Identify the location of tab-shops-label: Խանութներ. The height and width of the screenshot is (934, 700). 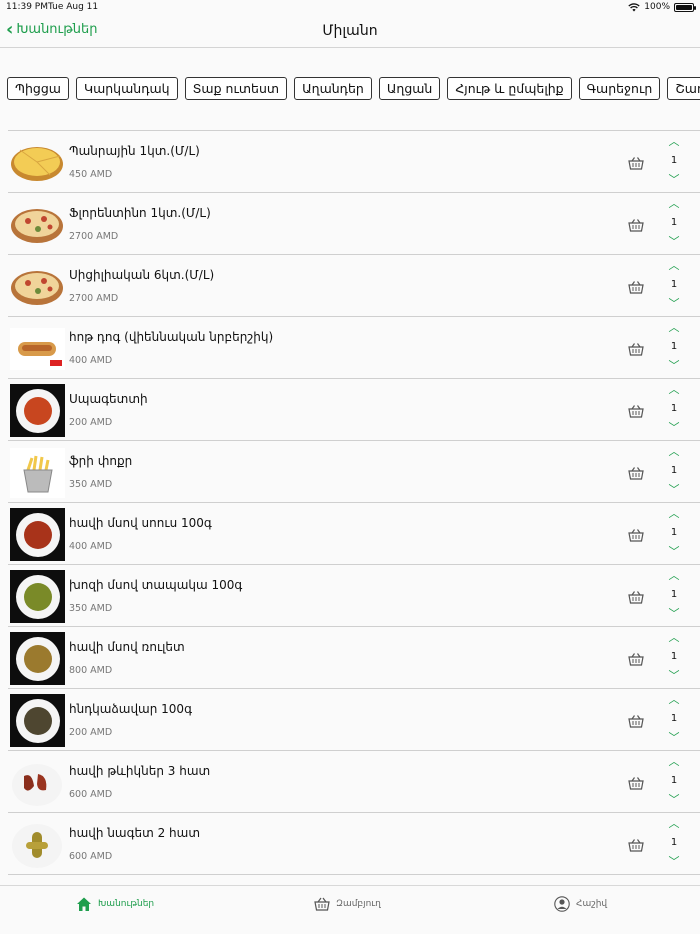
(126, 904).